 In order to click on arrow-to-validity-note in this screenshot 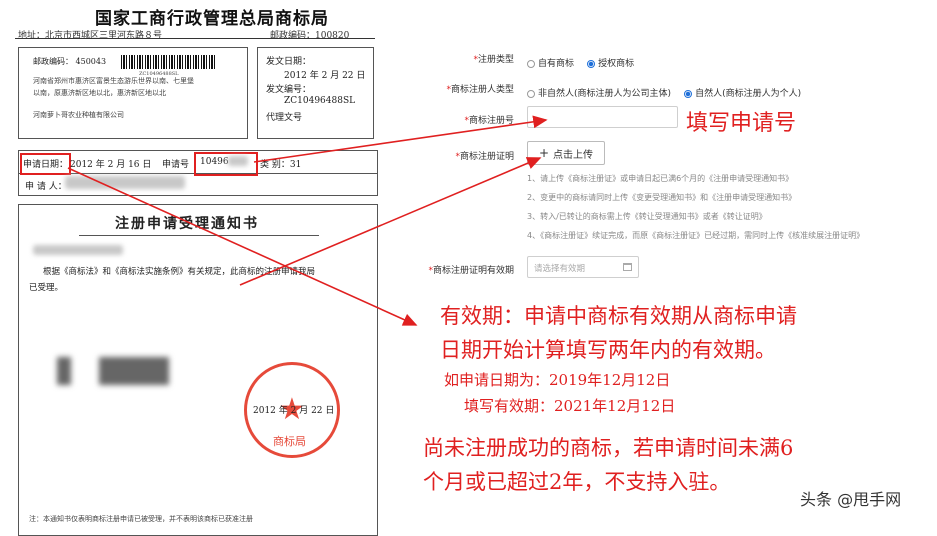, I will do `click(242, 246)`.